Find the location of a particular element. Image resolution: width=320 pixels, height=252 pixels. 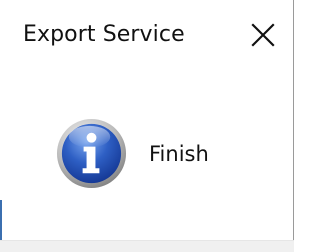

message-text: Finish is located at coordinates (179, 153).